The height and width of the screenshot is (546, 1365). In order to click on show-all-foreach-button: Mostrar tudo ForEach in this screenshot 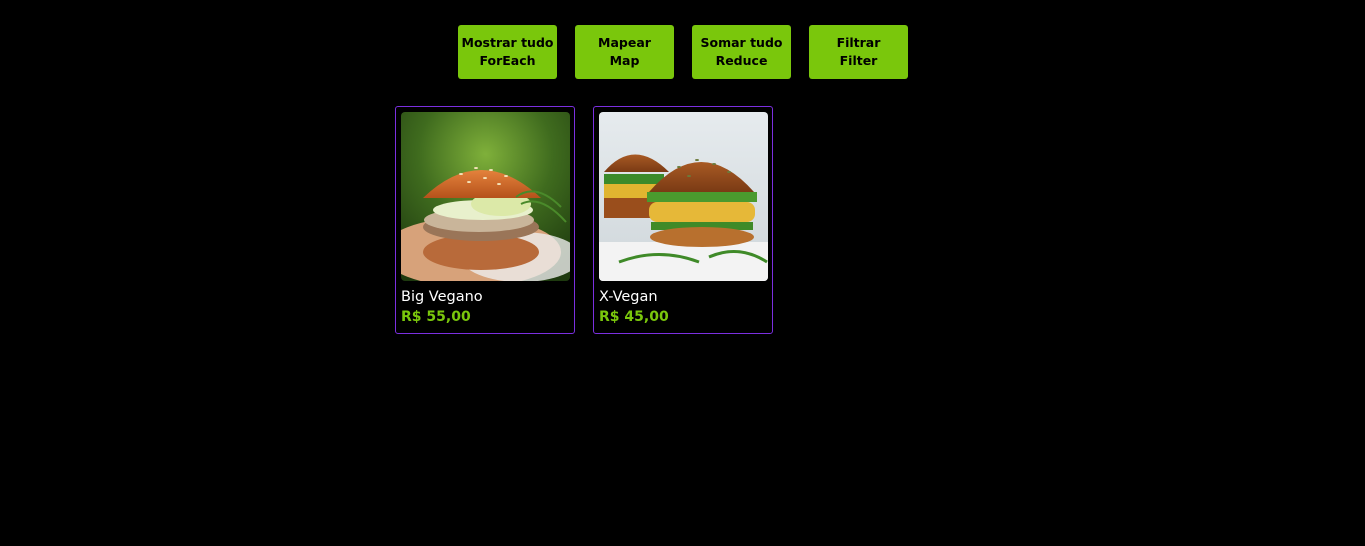, I will do `click(507, 52)`.